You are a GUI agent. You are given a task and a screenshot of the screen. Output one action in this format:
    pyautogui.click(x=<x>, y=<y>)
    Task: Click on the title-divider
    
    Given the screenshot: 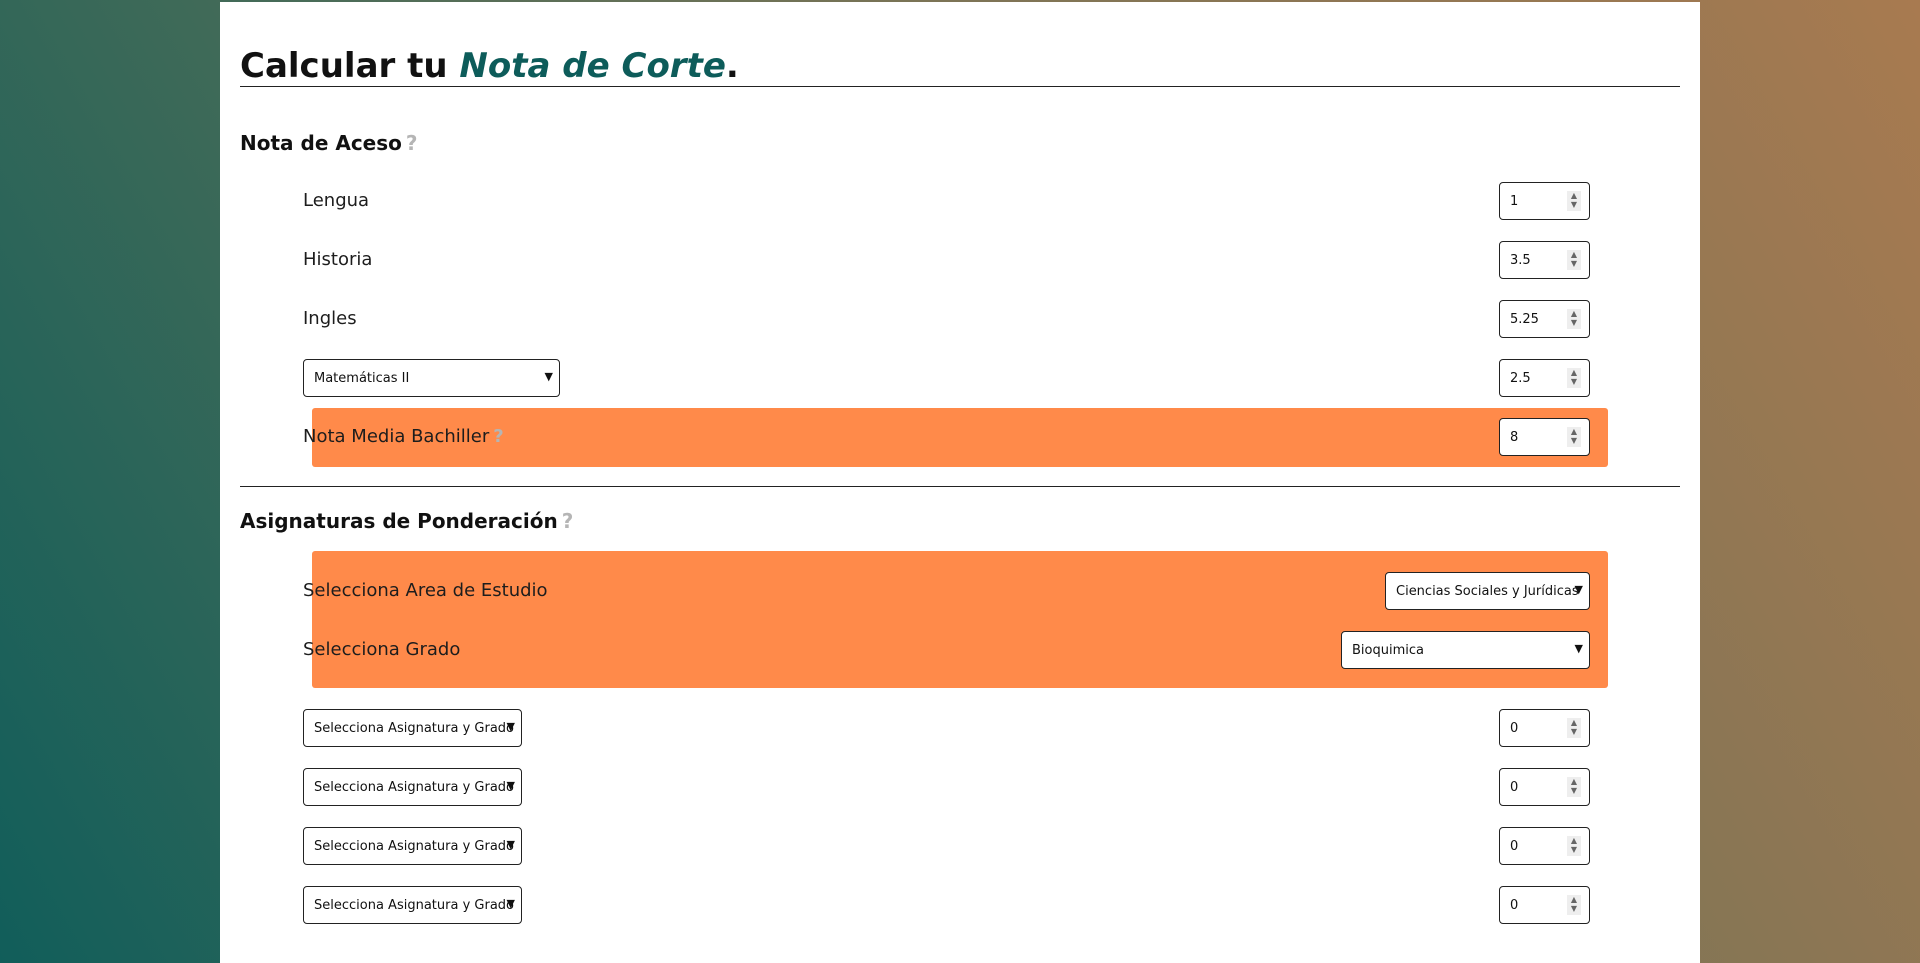 What is the action you would take?
    pyautogui.click(x=960, y=86)
    